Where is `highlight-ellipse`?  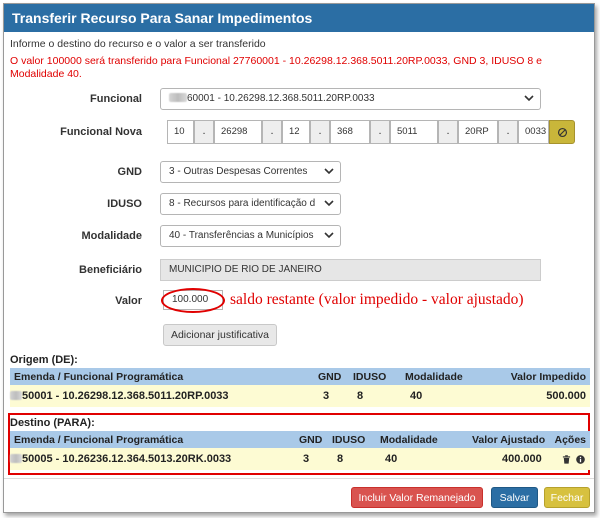 highlight-ellipse is located at coordinates (193, 300).